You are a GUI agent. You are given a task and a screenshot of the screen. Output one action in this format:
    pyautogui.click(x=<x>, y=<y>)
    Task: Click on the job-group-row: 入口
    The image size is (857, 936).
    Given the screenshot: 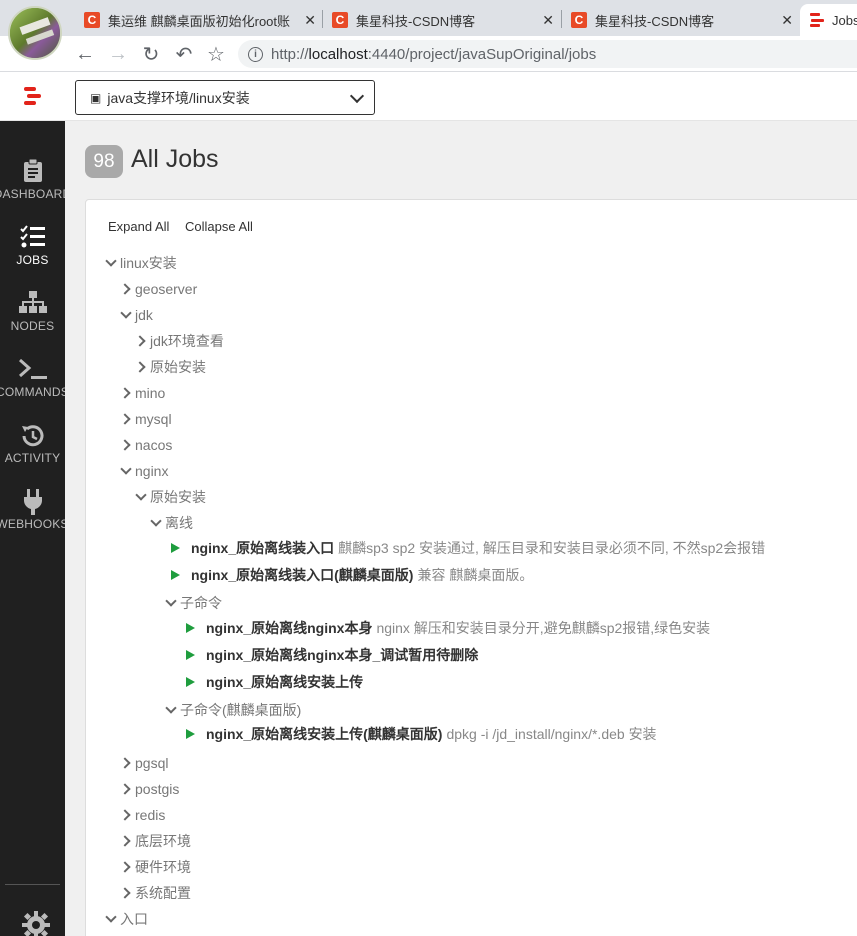 What is the action you would take?
    pyautogui.click(x=126, y=919)
    